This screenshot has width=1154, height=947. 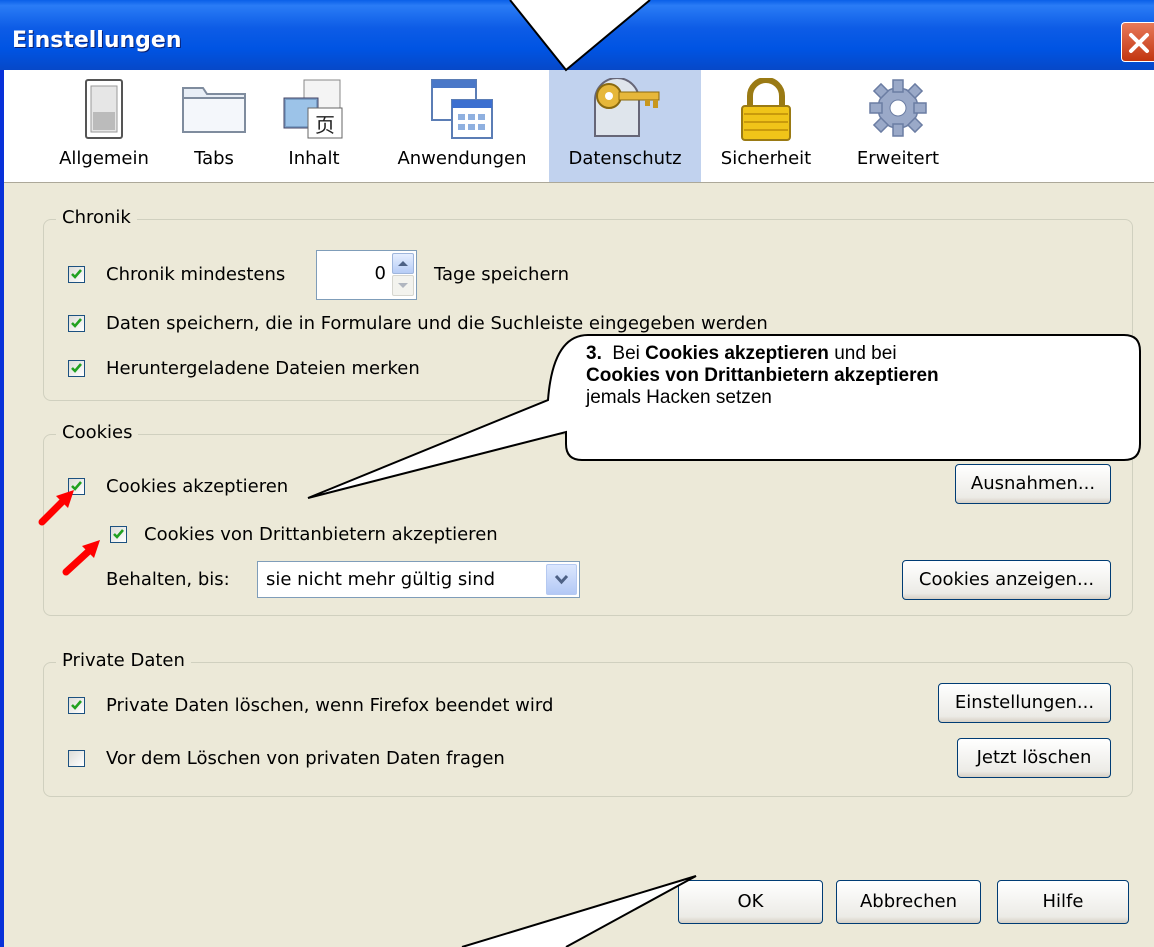 I want to click on callout-step: 3., so click(x=594, y=353).